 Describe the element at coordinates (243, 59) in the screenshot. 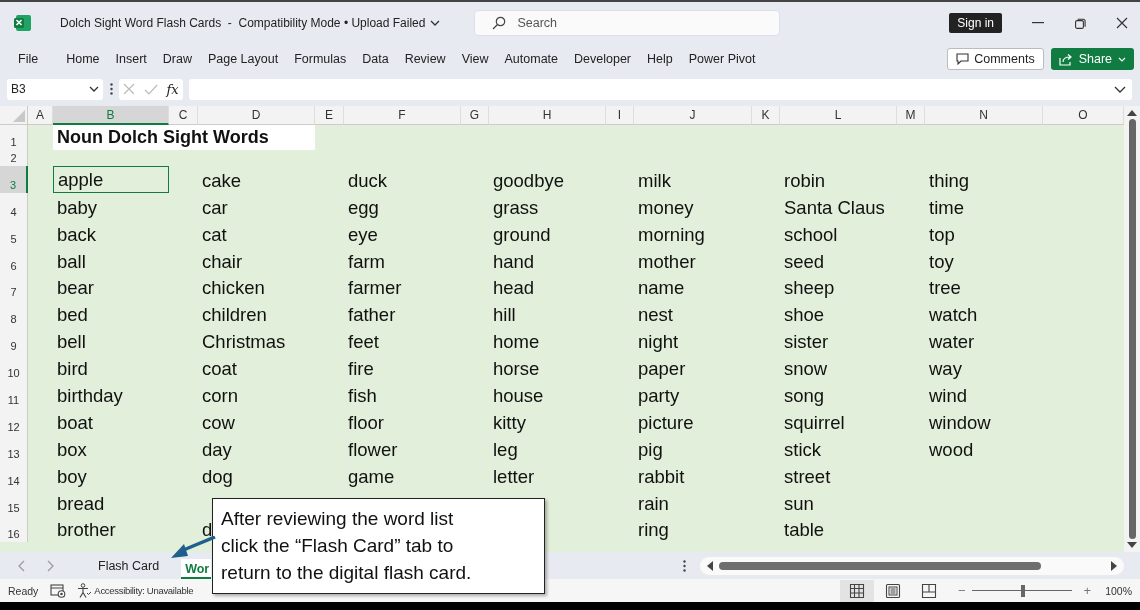

I see `ribbon-tab: Page Layout` at that location.